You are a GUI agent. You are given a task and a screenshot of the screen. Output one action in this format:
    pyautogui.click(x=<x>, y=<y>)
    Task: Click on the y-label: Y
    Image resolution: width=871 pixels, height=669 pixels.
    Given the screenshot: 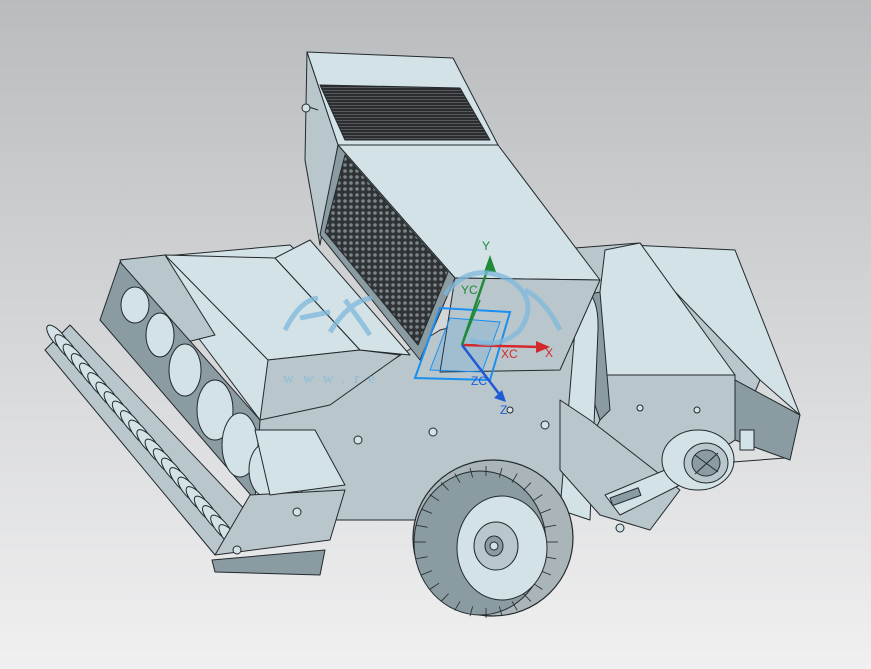 What is the action you would take?
    pyautogui.click(x=486, y=246)
    